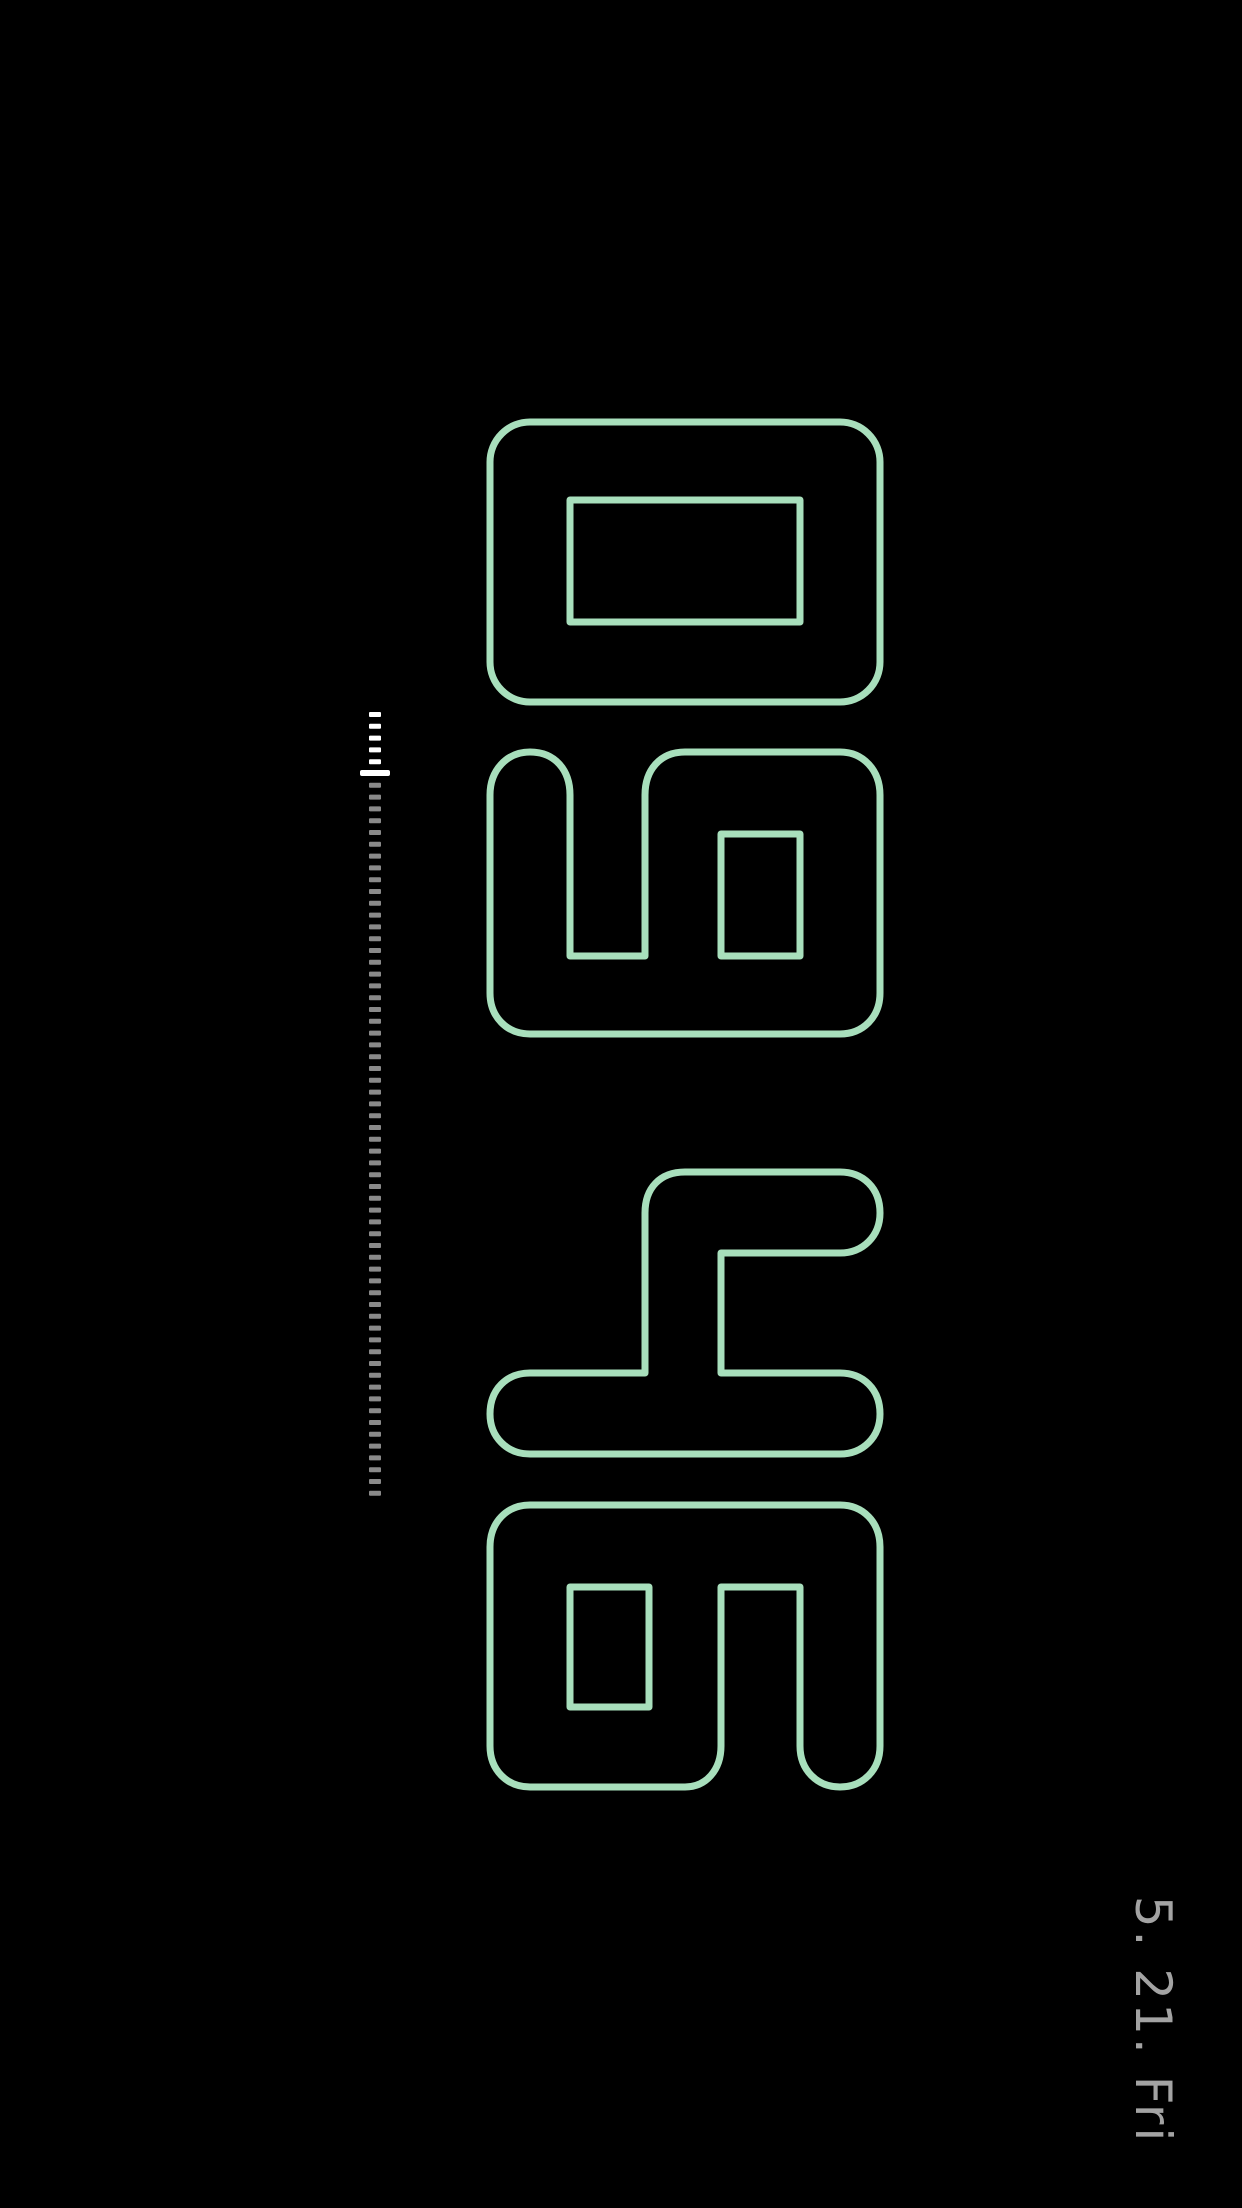 This screenshot has height=2208, width=1242. Describe the element at coordinates (375, 773) in the screenshot. I see `seconds-position-marker` at that location.